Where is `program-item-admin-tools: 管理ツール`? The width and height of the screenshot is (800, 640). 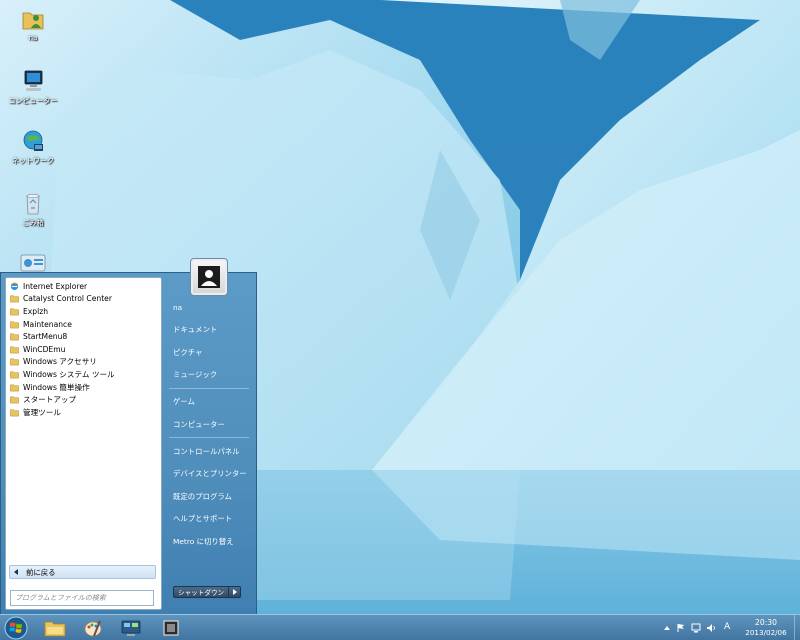 program-item-admin-tools: 管理ツール is located at coordinates (83, 412).